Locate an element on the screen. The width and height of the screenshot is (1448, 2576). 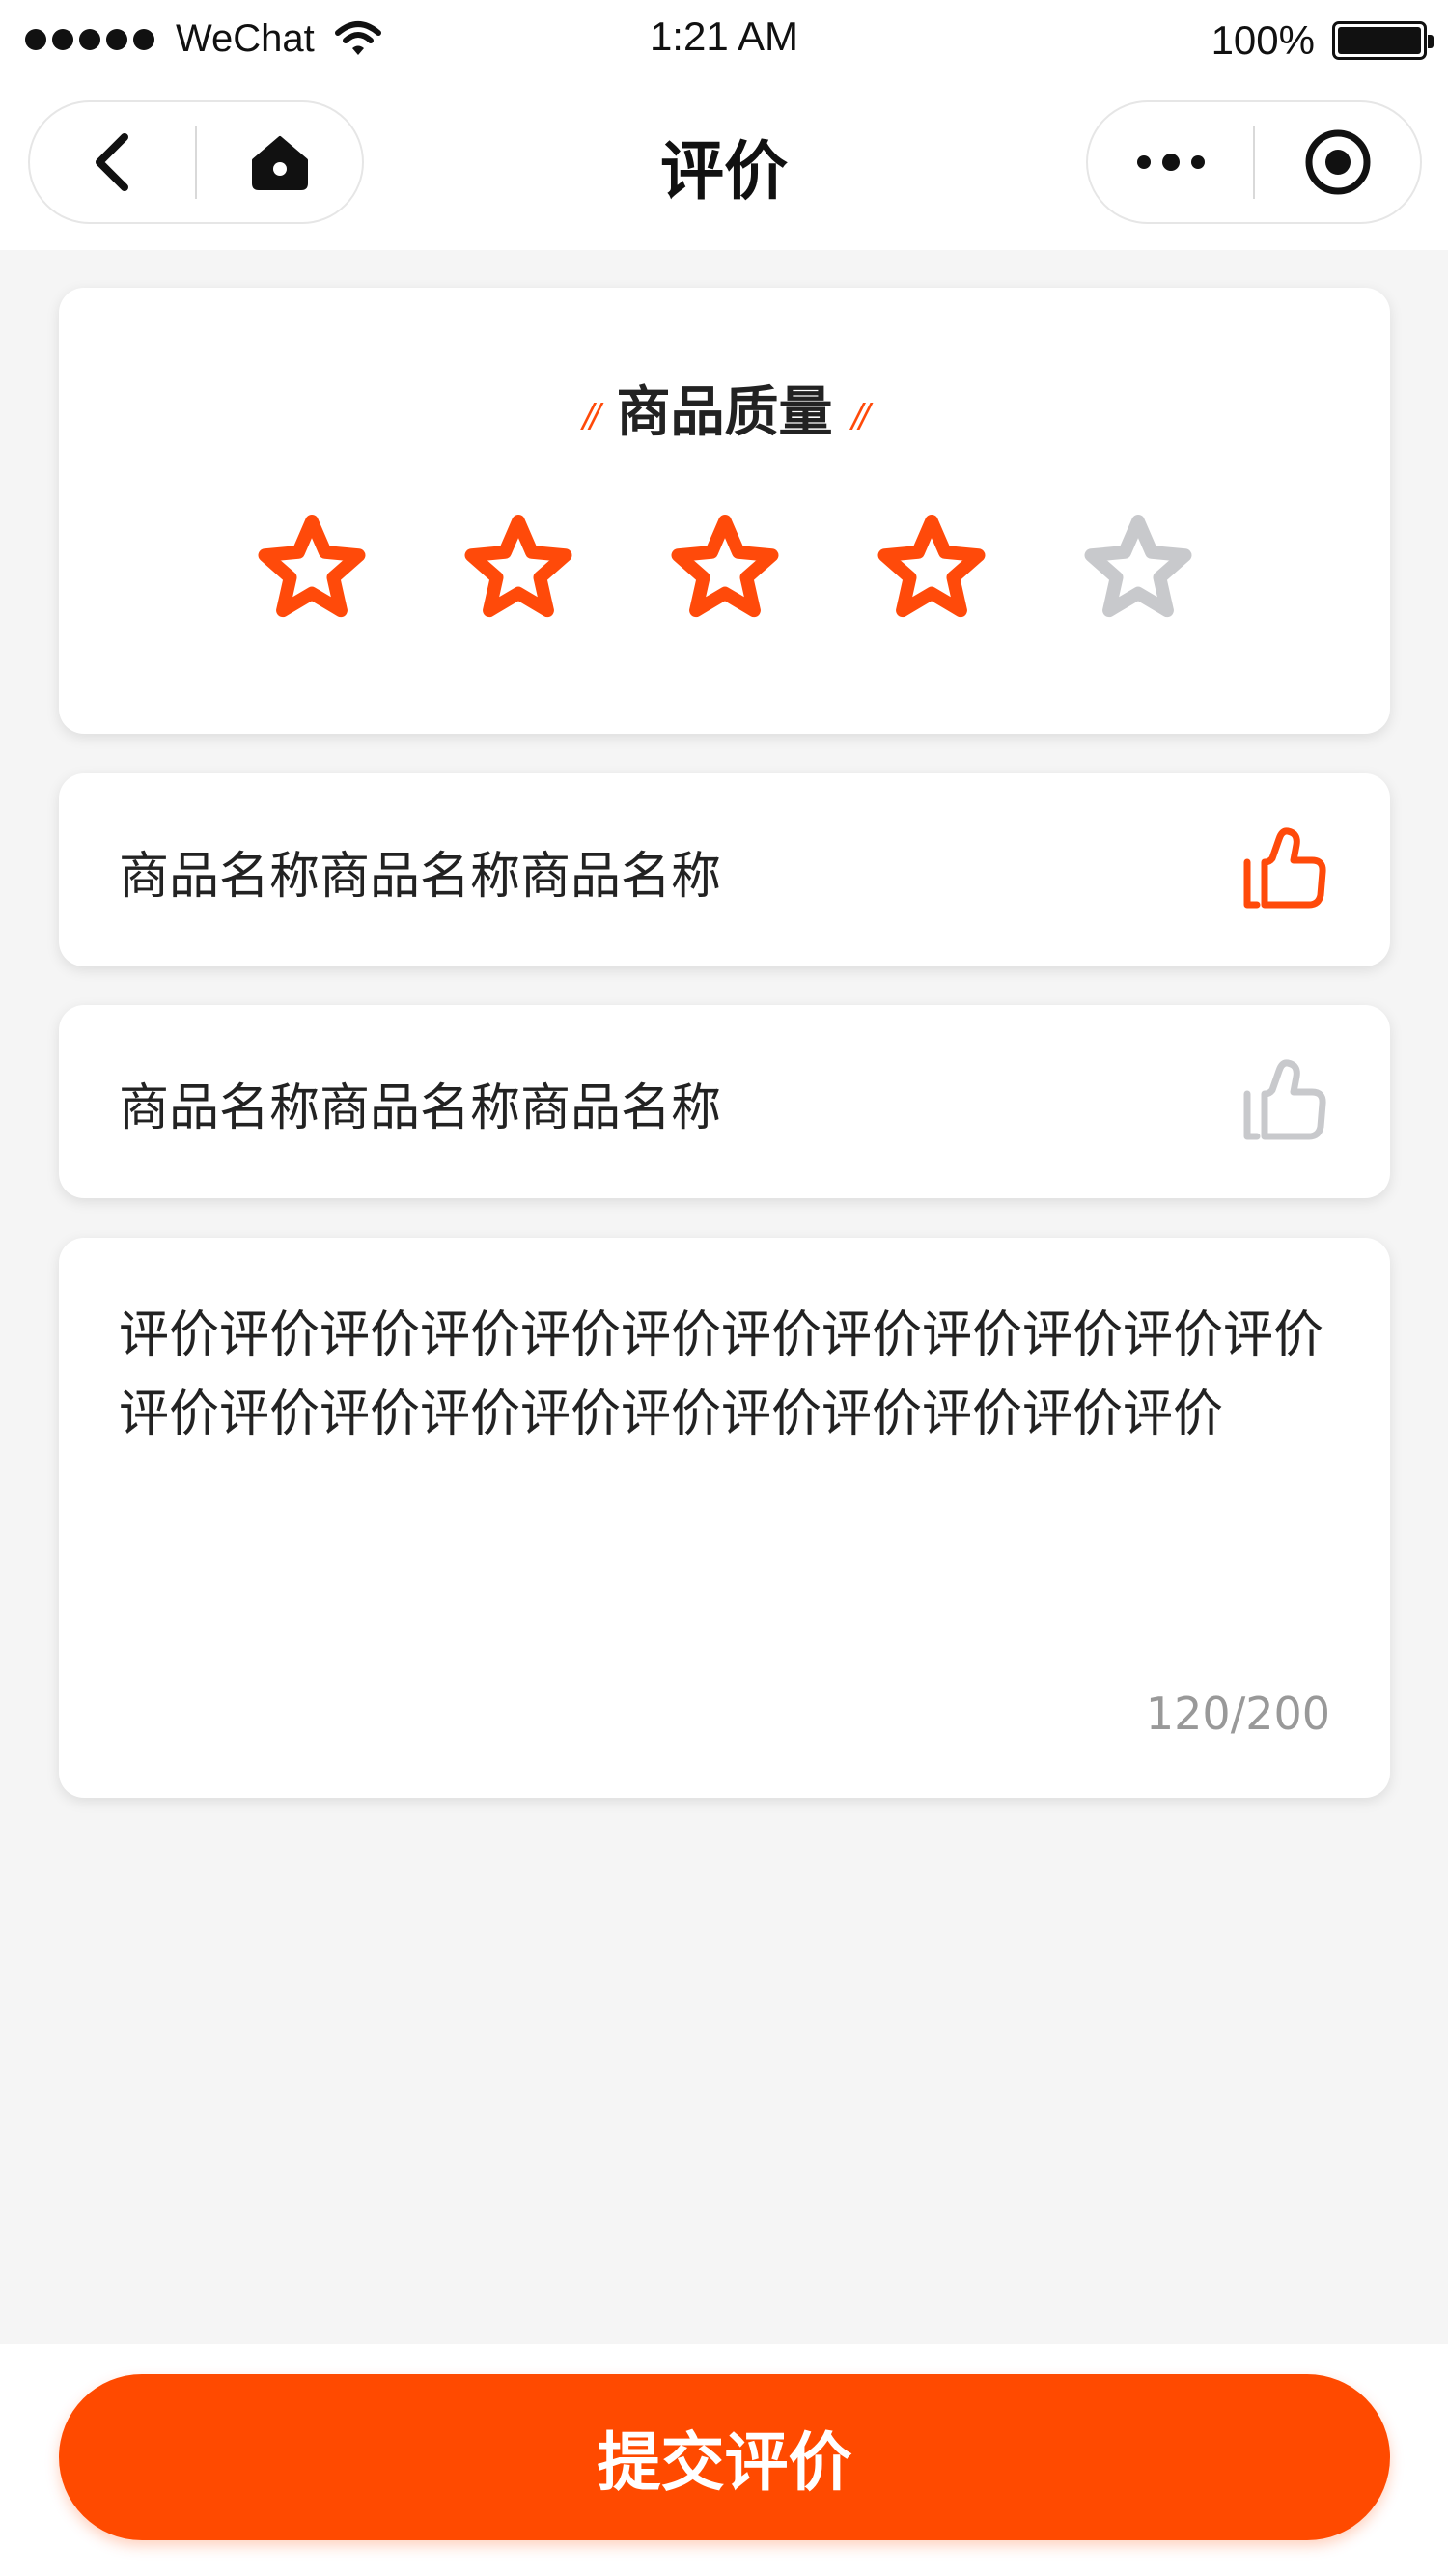
more-button is located at coordinates (1171, 162).